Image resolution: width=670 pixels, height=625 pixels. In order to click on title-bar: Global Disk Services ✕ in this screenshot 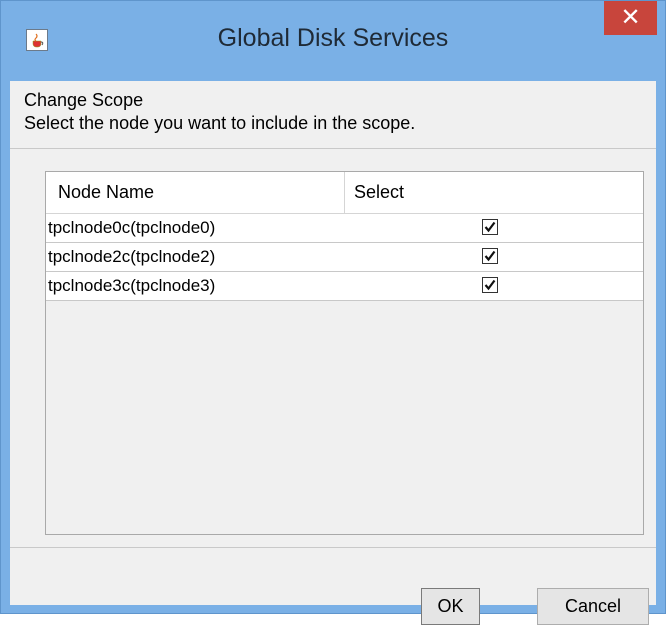, I will do `click(333, 41)`.